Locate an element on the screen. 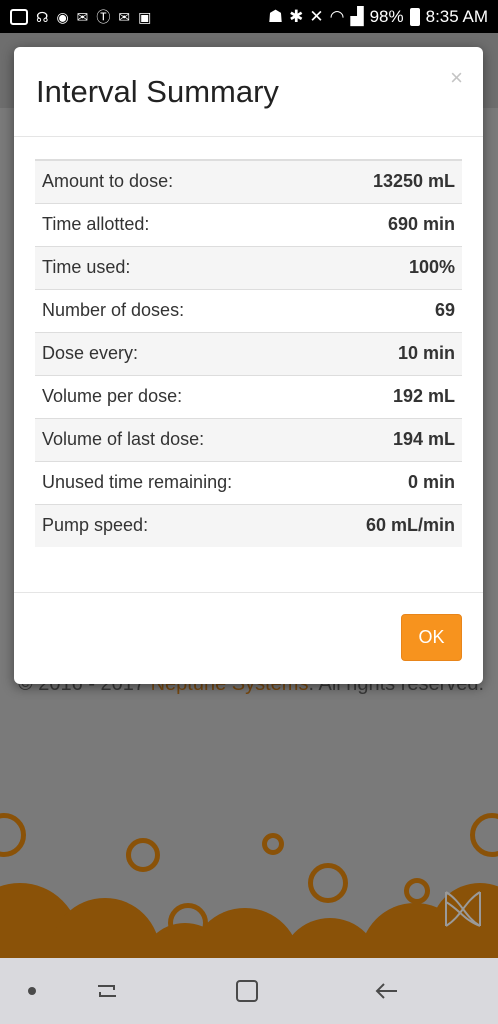 This screenshot has height=1024, width=498. summary-label: Volume of last dose: is located at coordinates (177, 440).